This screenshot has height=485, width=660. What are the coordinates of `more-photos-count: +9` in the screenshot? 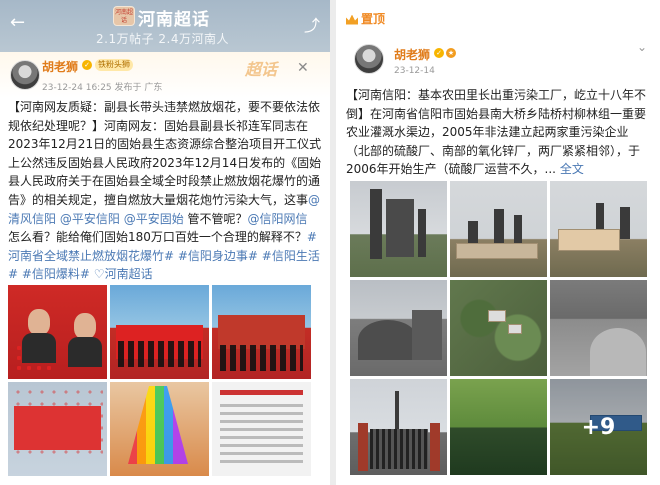 It's located at (598, 427).